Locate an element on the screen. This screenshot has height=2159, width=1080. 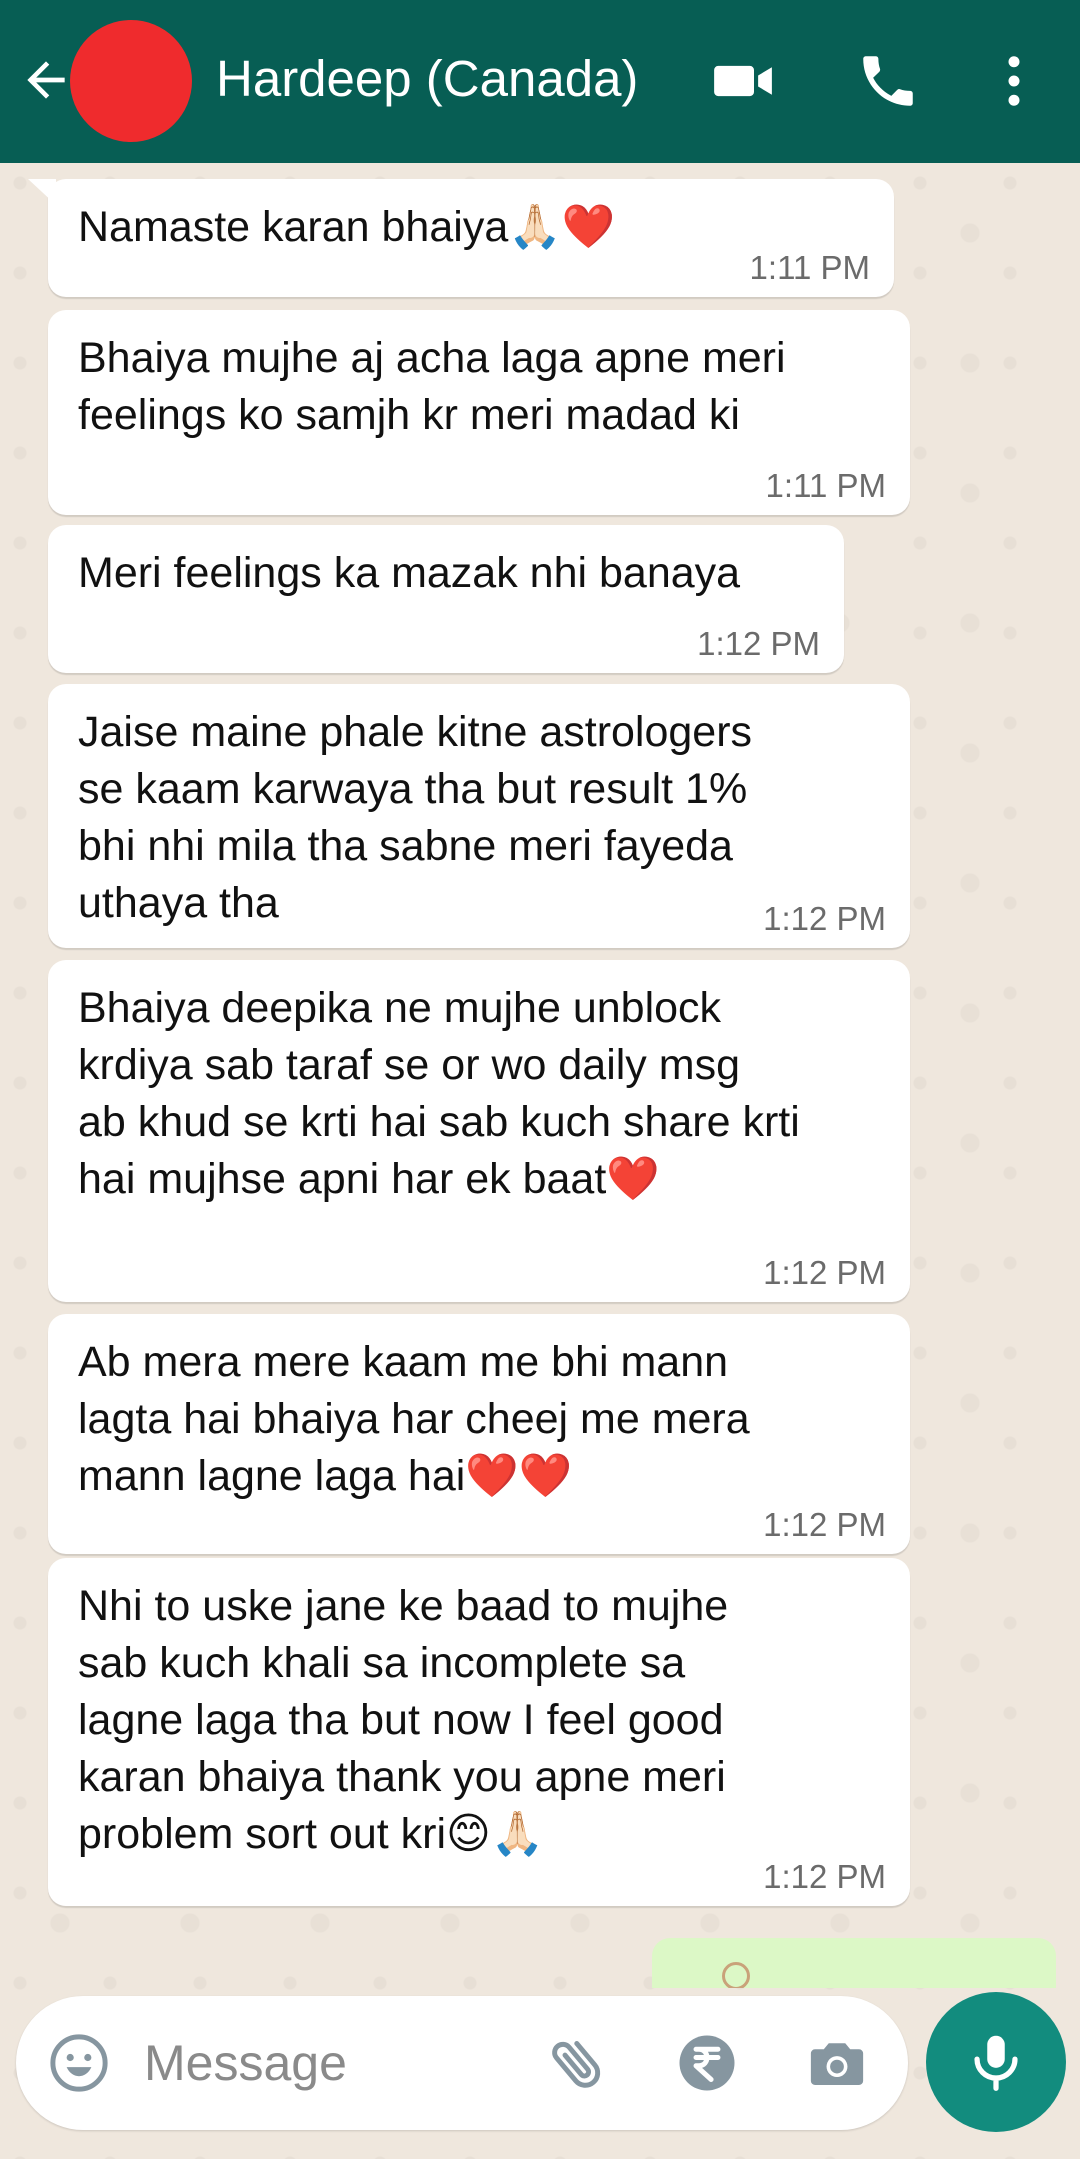
message-emoji: ❤️ is located at coordinates (633, 1179).